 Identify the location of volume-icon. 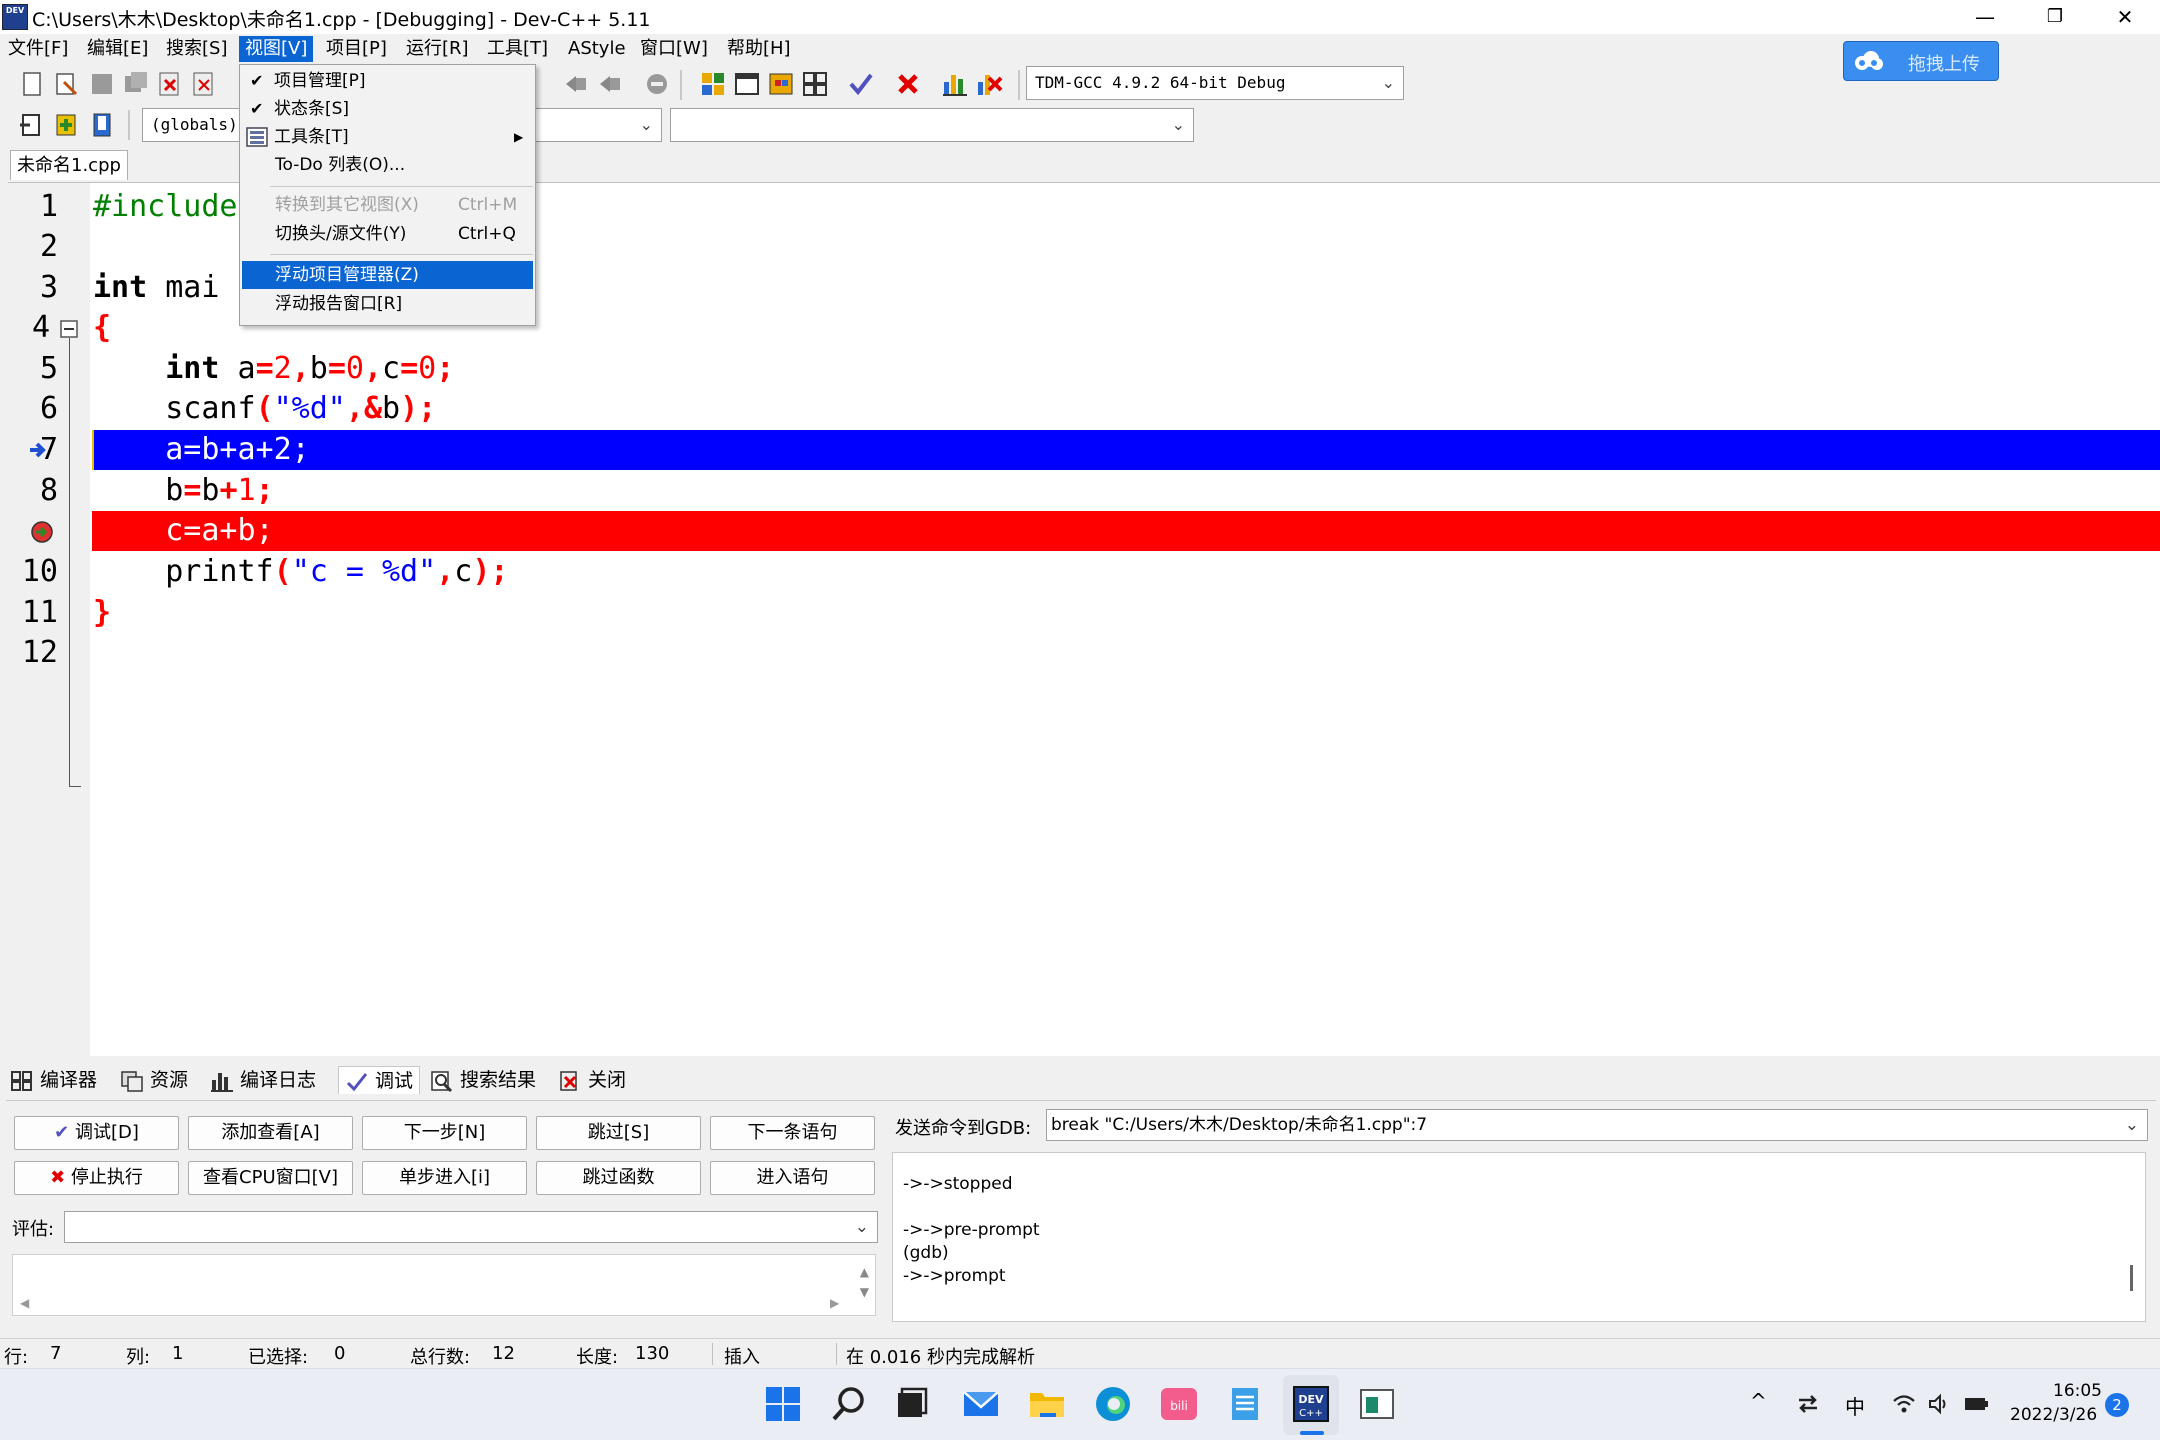
(1938, 1404).